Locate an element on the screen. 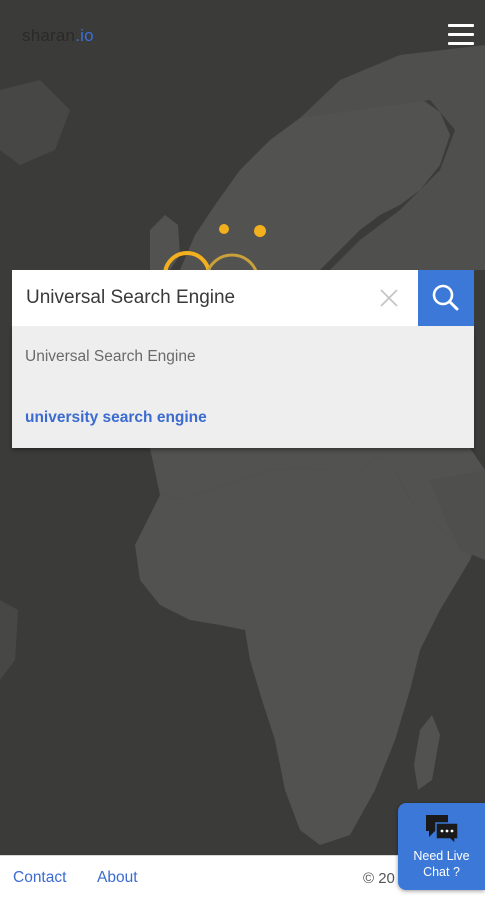  live-chat-button: Need Live Chat ? is located at coordinates (441, 846).